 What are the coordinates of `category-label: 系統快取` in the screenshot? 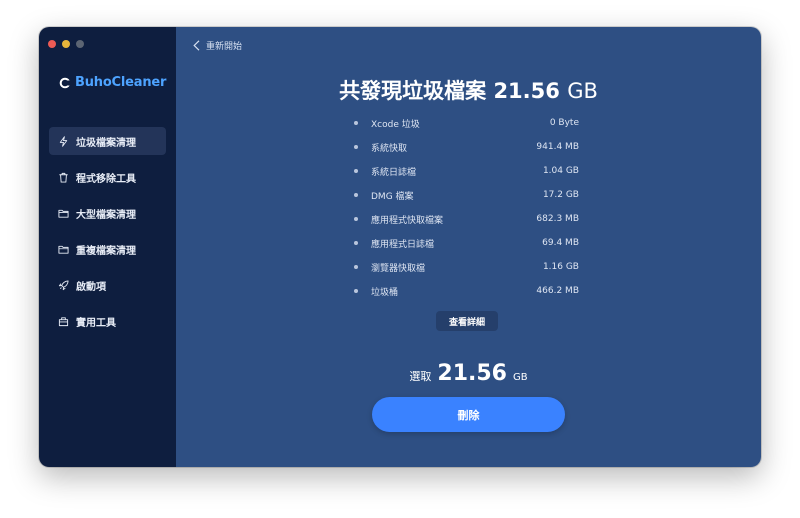 It's located at (389, 148).